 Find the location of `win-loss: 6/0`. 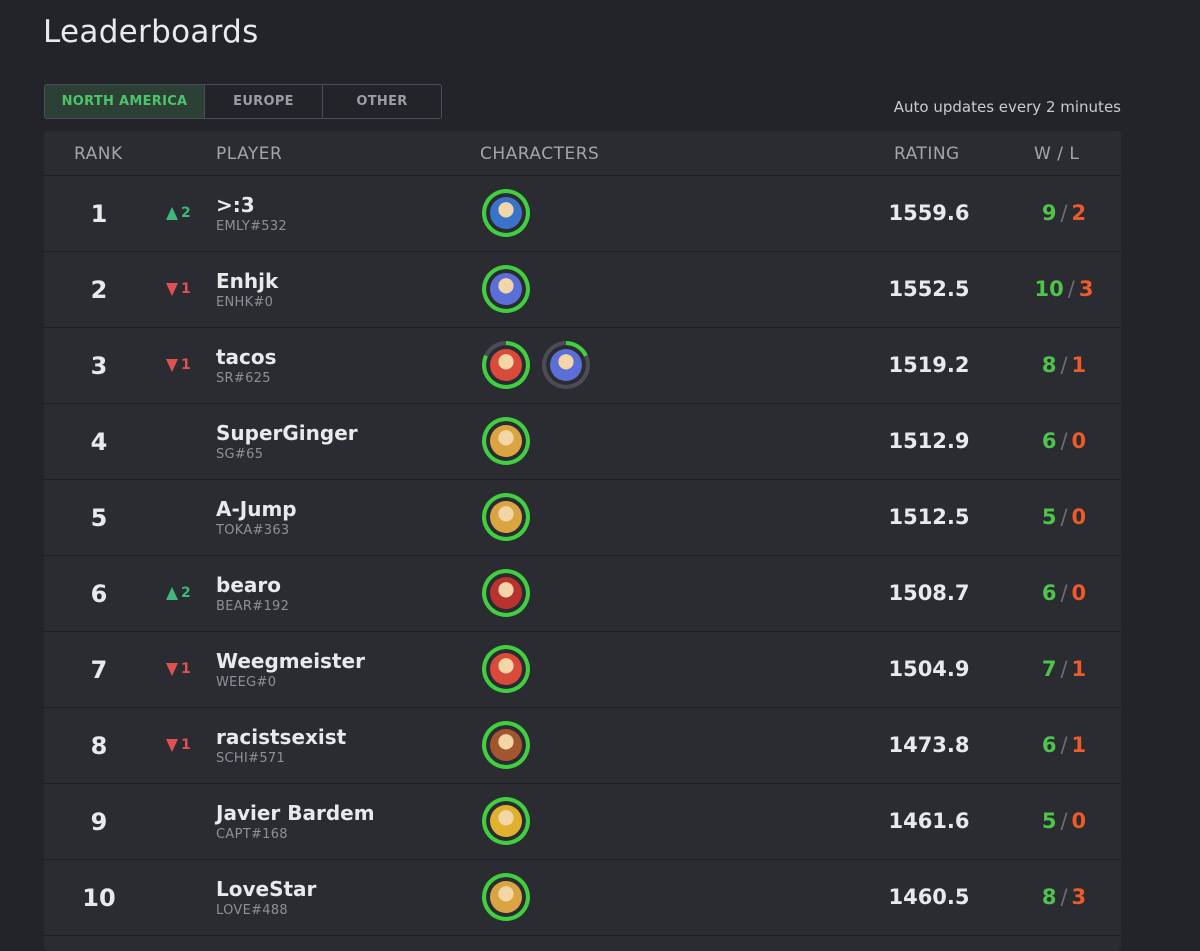

win-loss: 6/0 is located at coordinates (1064, 593).